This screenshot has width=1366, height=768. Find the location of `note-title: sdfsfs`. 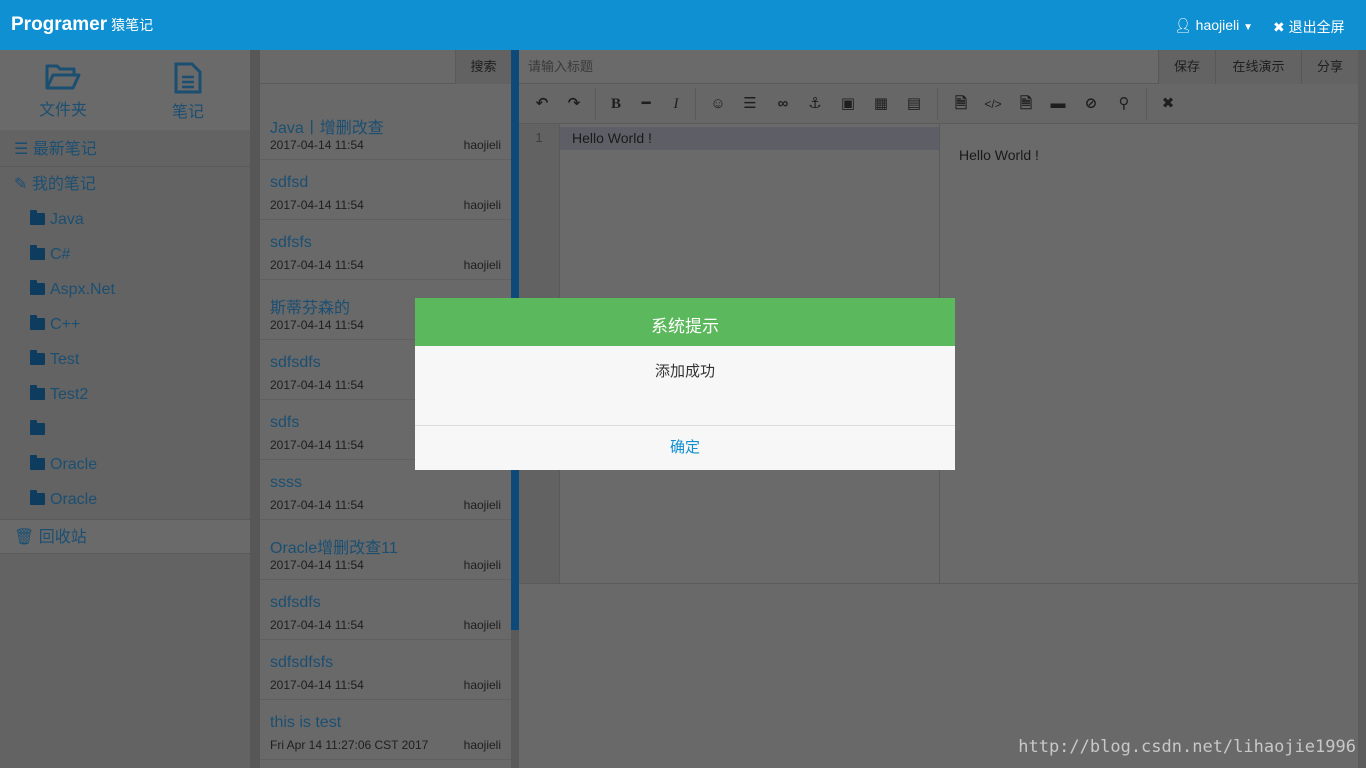

note-title: sdfsfs is located at coordinates (291, 242).